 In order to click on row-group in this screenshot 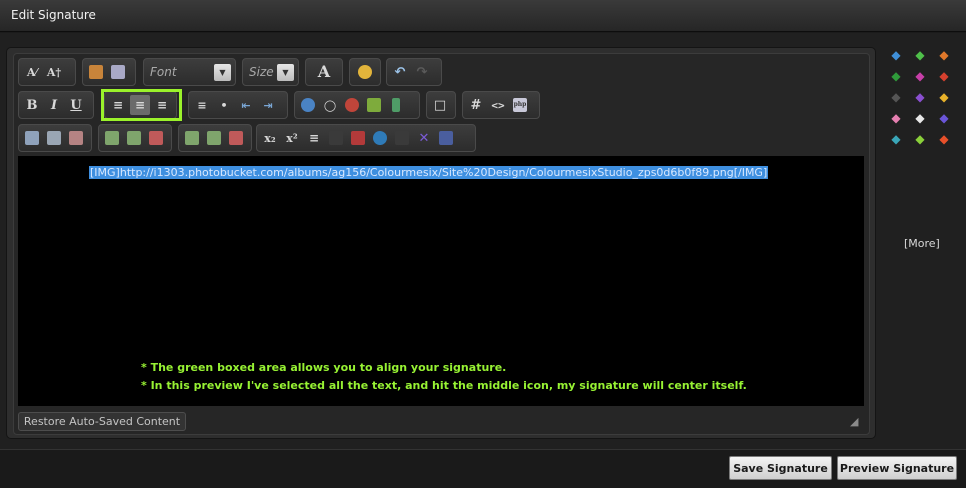, I will do `click(135, 138)`.